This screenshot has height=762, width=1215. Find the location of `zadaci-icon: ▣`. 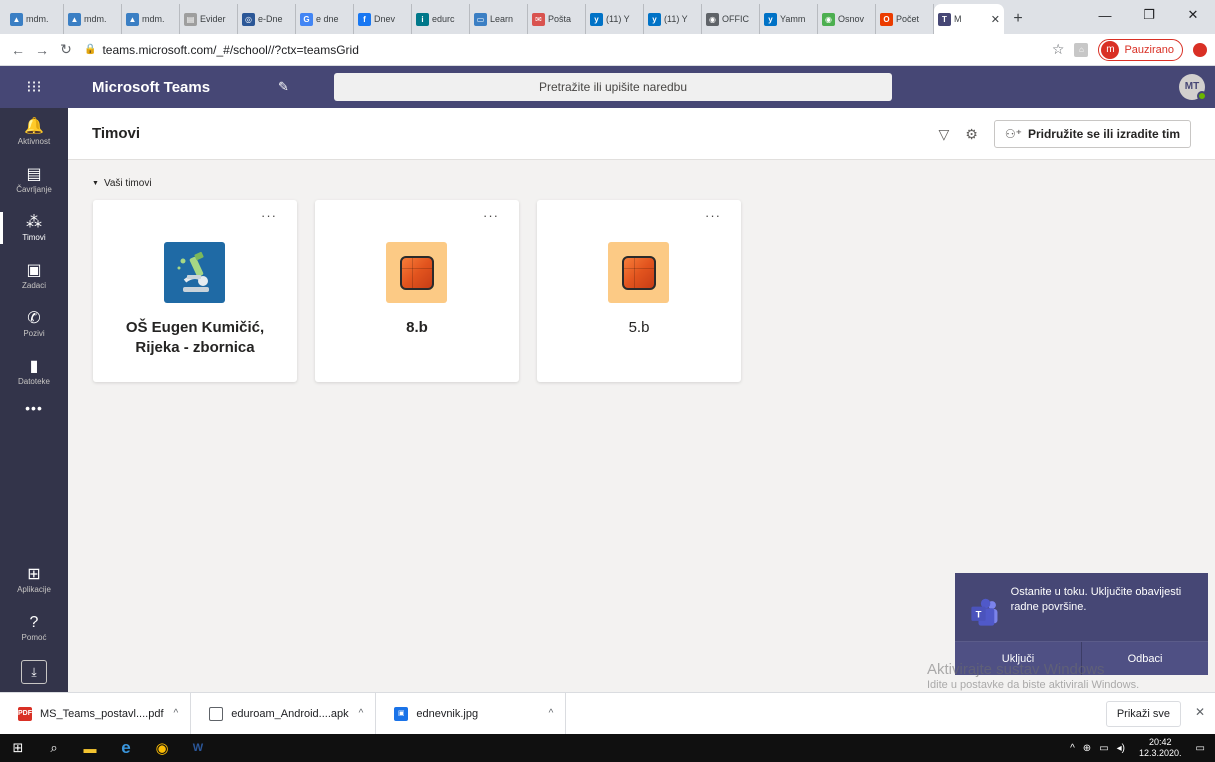

zadaci-icon: ▣ is located at coordinates (34, 270).